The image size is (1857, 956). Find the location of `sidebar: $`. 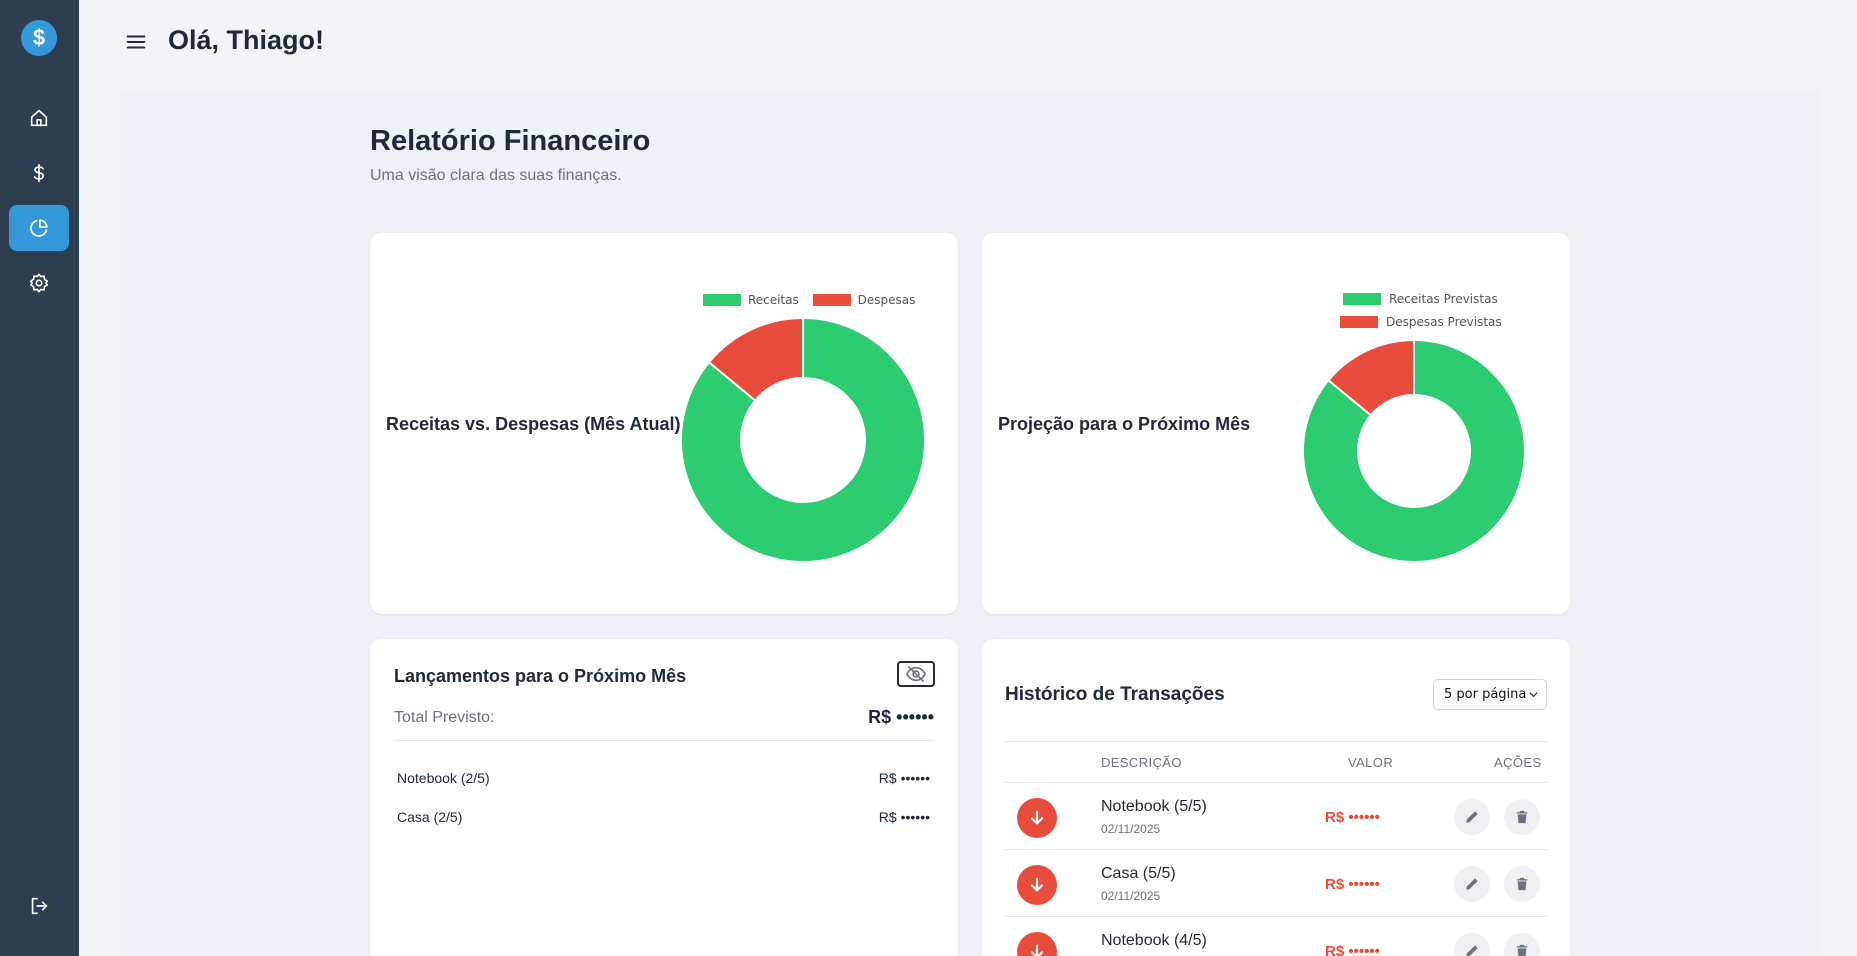

sidebar: $ is located at coordinates (39, 478).